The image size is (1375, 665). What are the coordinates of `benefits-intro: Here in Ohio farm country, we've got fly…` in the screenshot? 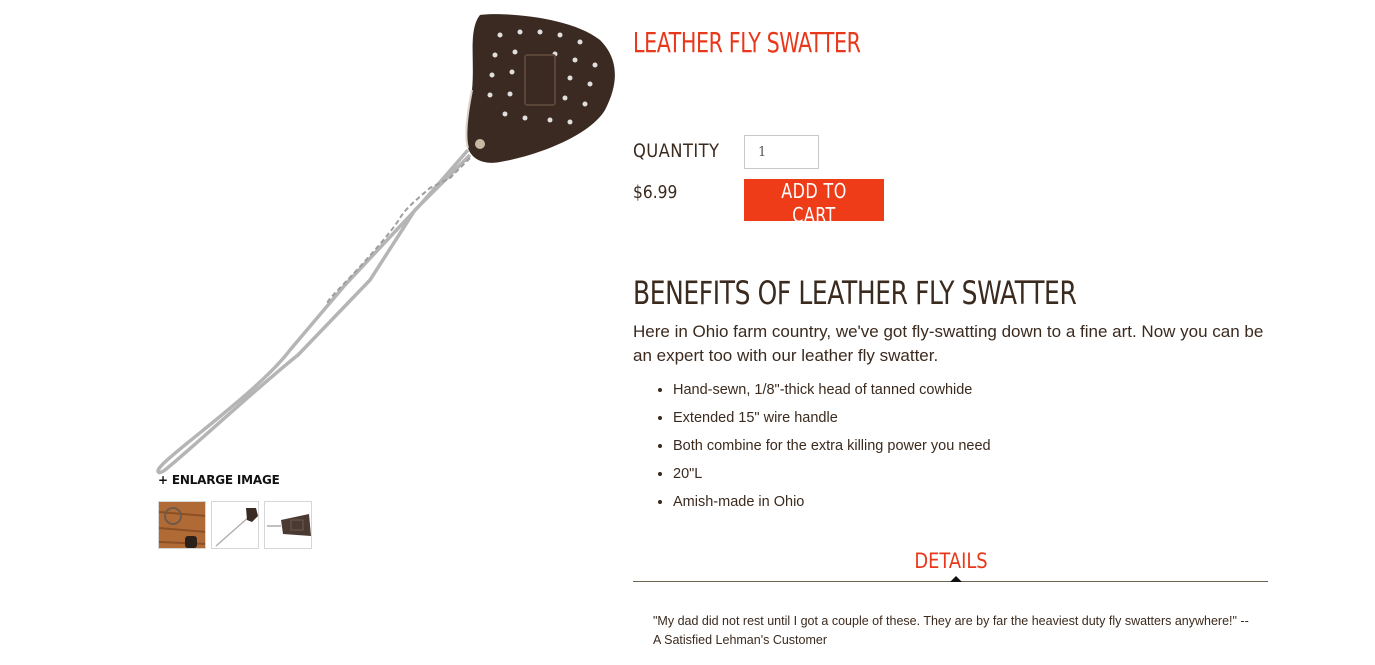 It's located at (948, 343).